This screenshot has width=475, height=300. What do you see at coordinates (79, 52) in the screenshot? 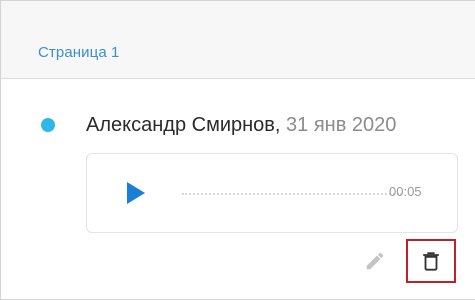
I see `page-title: Страница 1` at bounding box center [79, 52].